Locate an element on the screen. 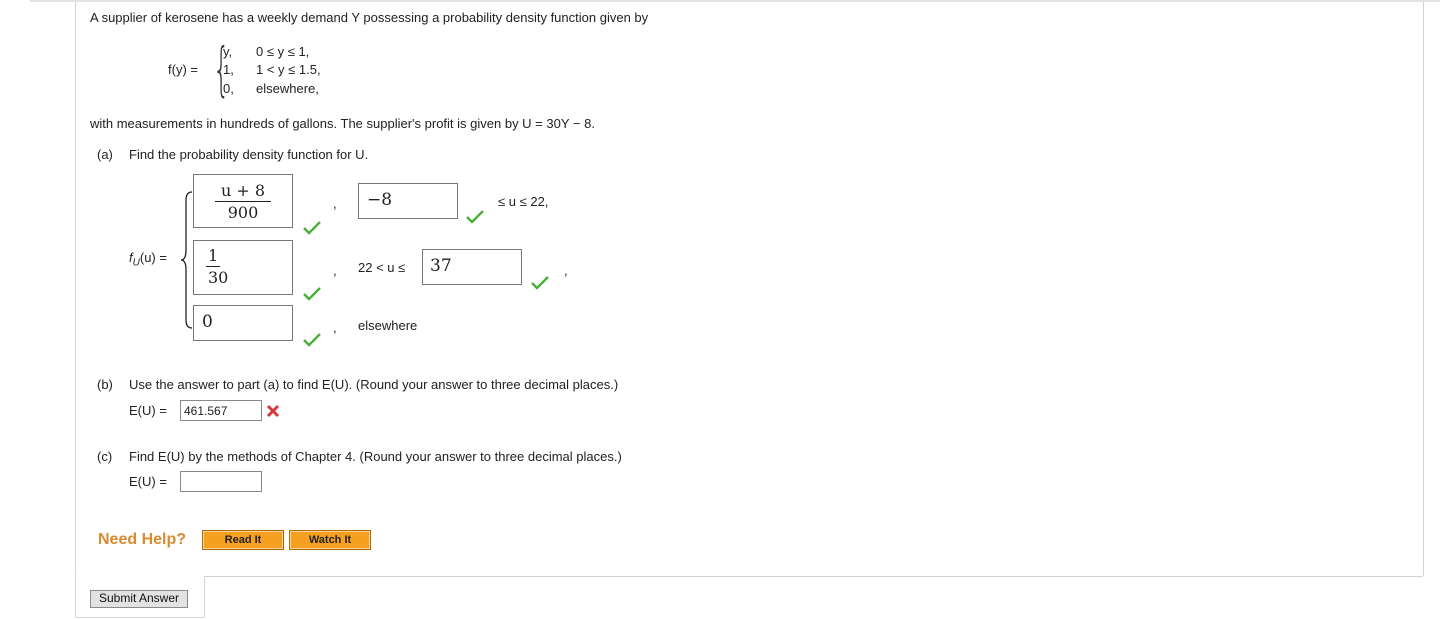 Image resolution: width=1440 pixels, height=619 pixels. eu-input-b is located at coordinates (221, 410).